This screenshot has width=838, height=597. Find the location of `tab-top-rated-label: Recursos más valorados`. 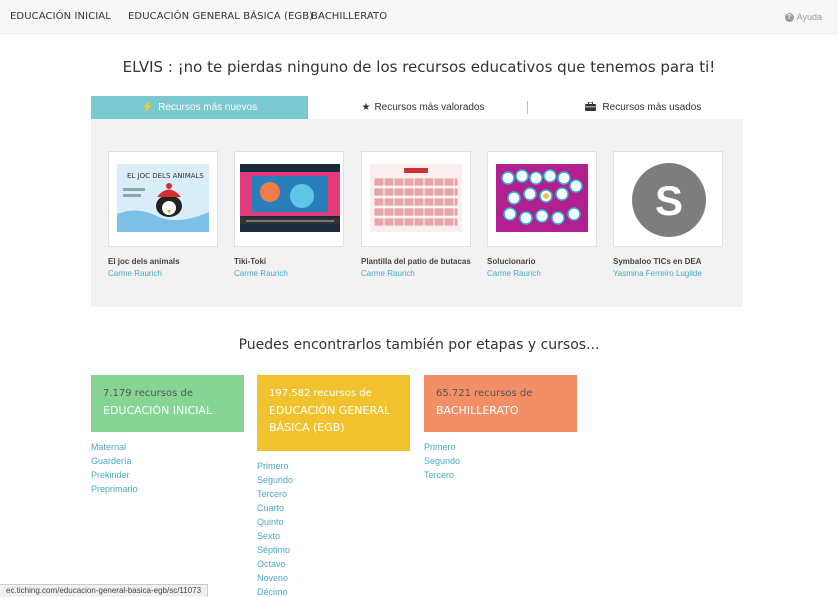

tab-top-rated-label: Recursos más valorados is located at coordinates (429, 107).